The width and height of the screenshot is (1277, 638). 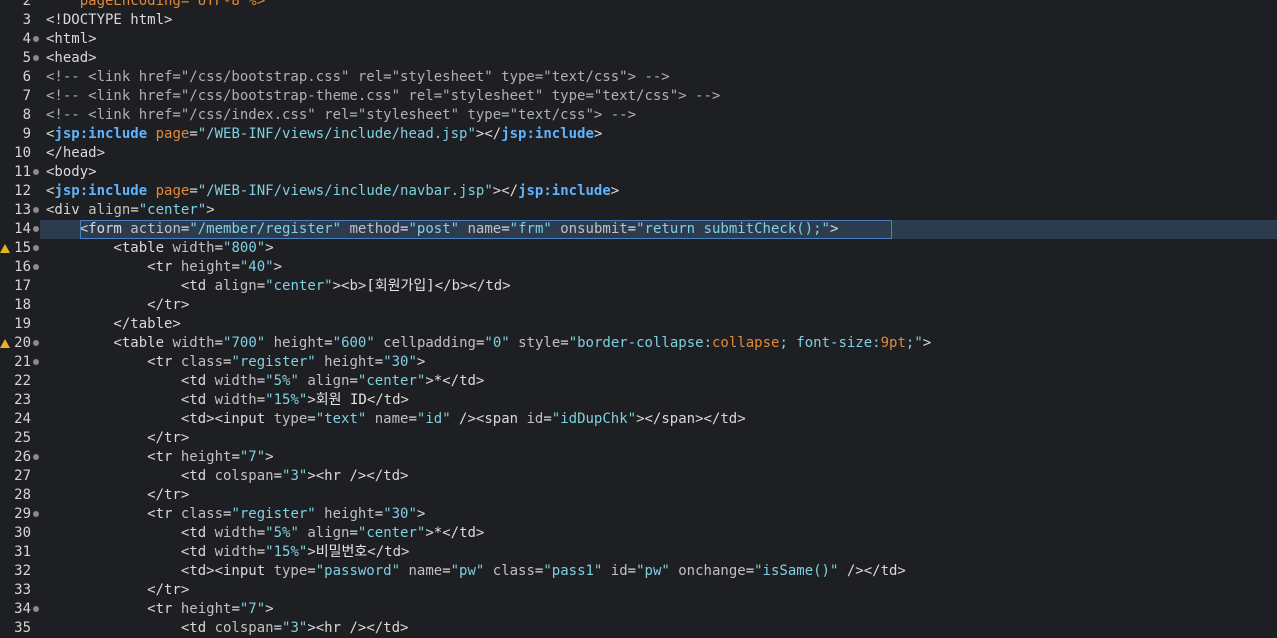 What do you see at coordinates (159, 248) in the screenshot?
I see `code-text: <table width="800">` at bounding box center [159, 248].